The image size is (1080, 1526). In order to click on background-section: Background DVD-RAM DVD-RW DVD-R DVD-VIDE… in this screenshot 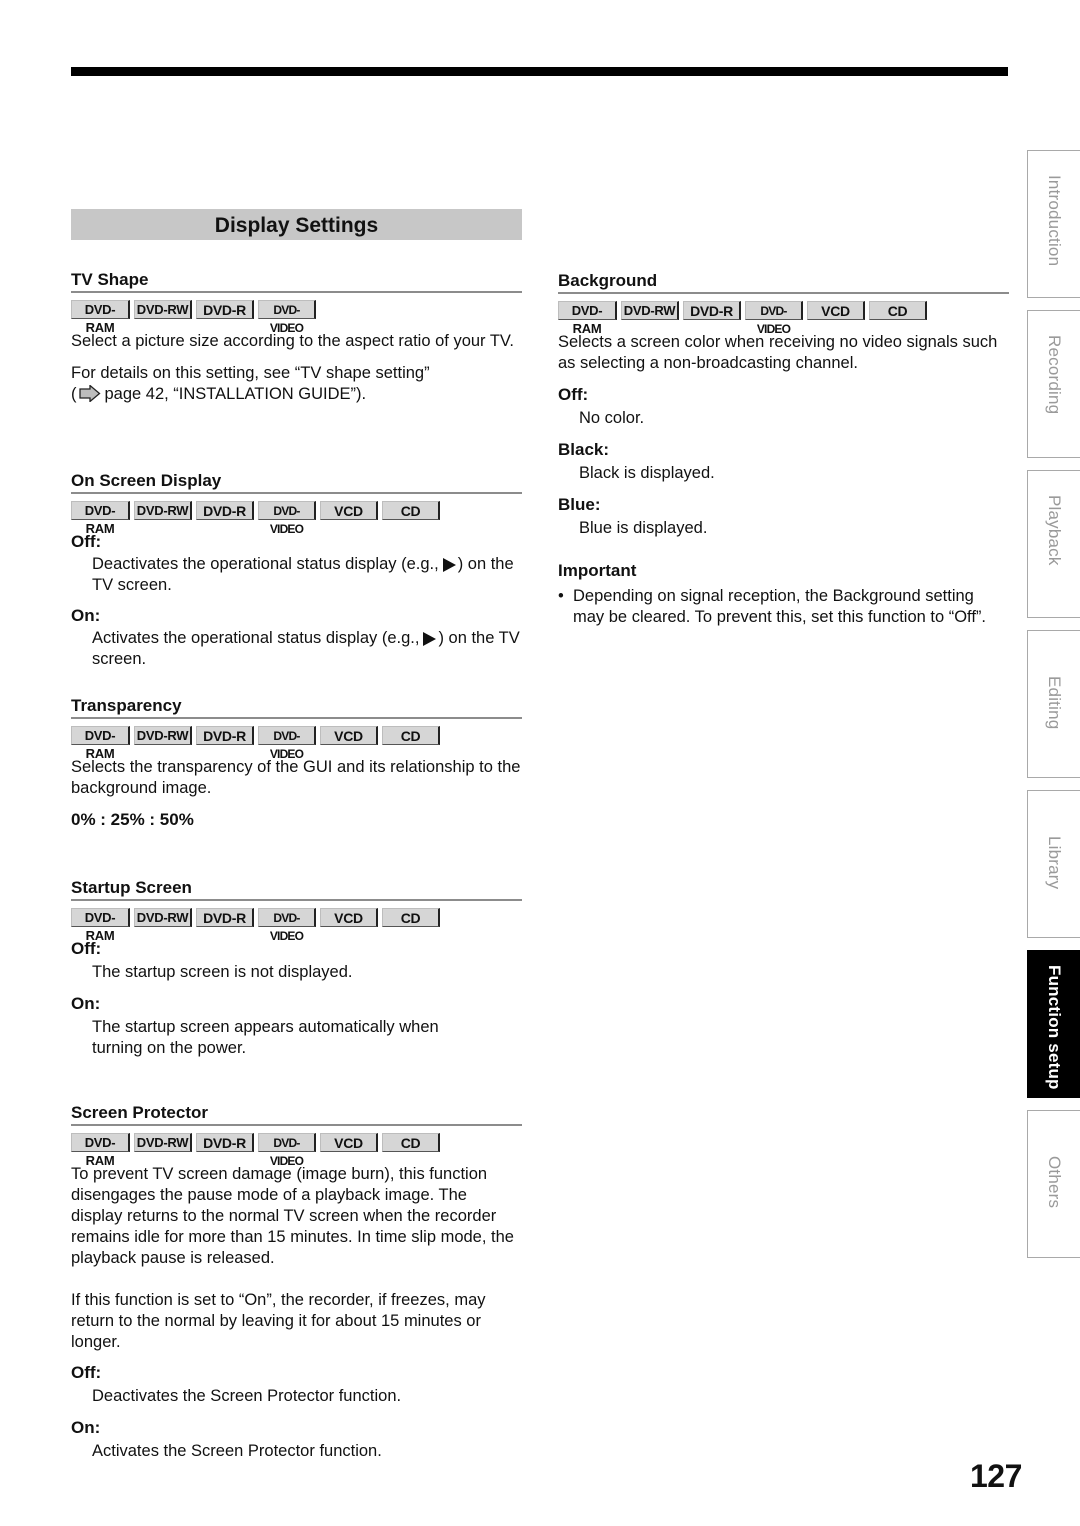, I will do `click(783, 449)`.